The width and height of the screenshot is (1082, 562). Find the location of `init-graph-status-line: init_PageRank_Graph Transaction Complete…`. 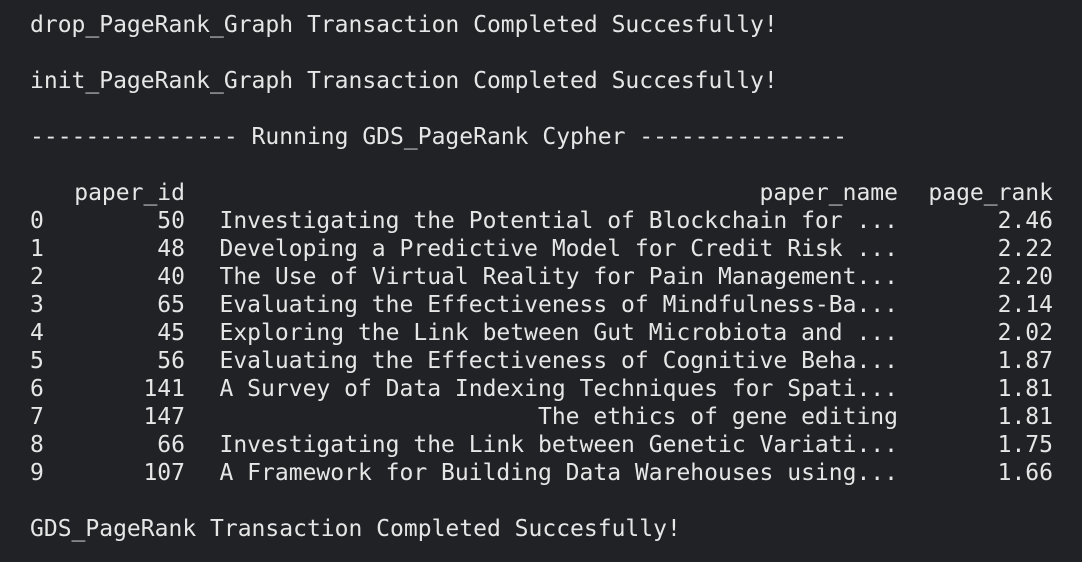

init-graph-status-line: init_PageRank_Graph Transaction Complete… is located at coordinates (404, 81).